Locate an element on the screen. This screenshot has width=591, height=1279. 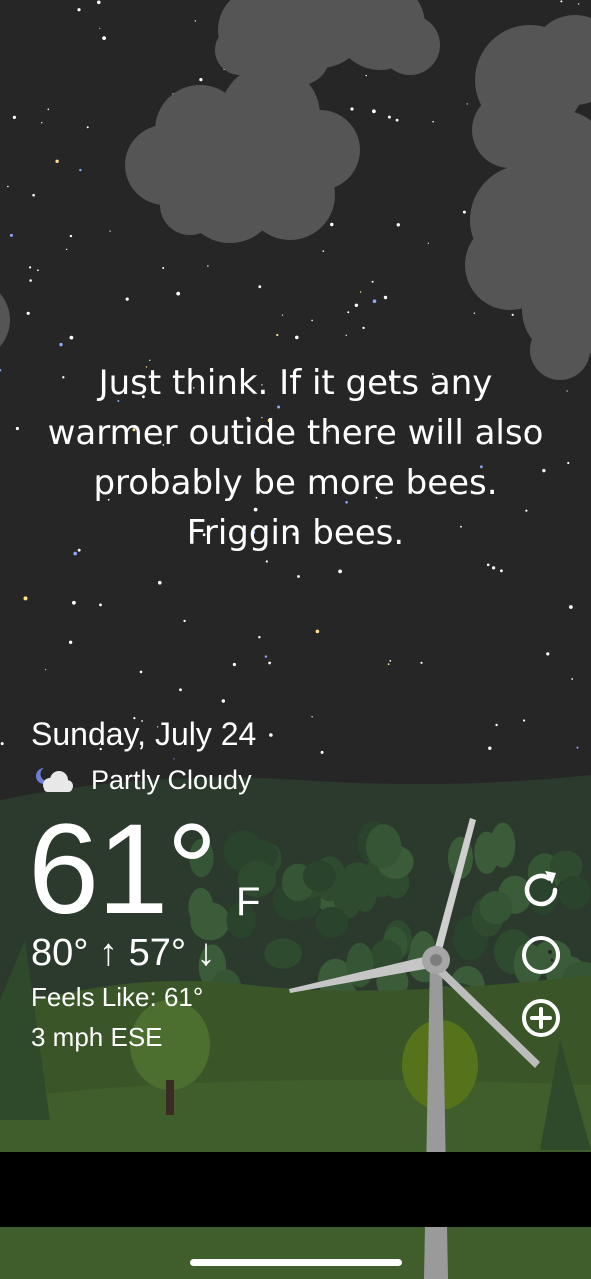
quote-line-2: warmer outide there will also is located at coordinates (295, 433).